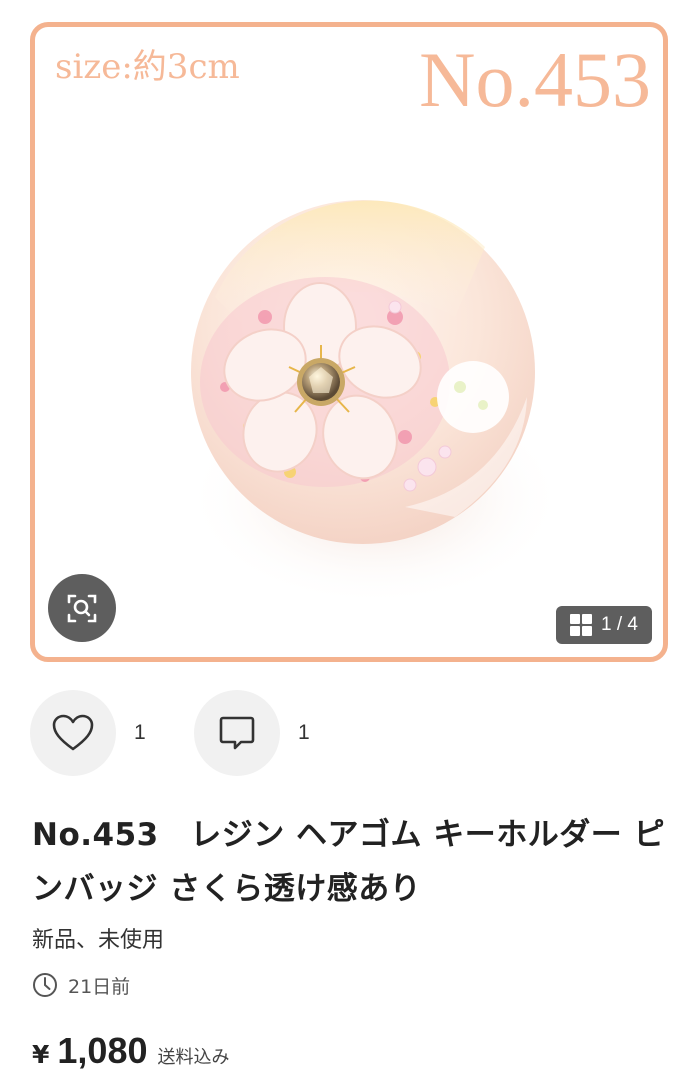  I want to click on comment-count: 1, so click(304, 732).